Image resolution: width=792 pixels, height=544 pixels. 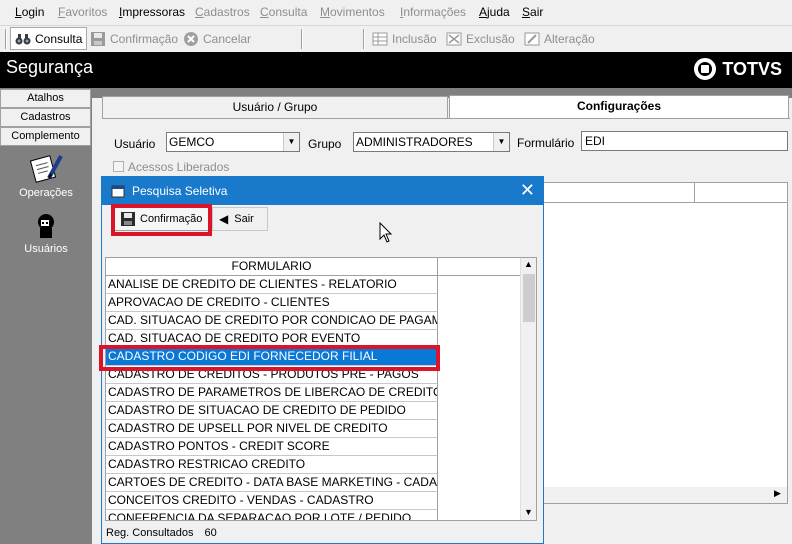 I want to click on list-item: CONCEITOS CREDITO - VENDAS - CADASTRO, so click(x=272, y=501).